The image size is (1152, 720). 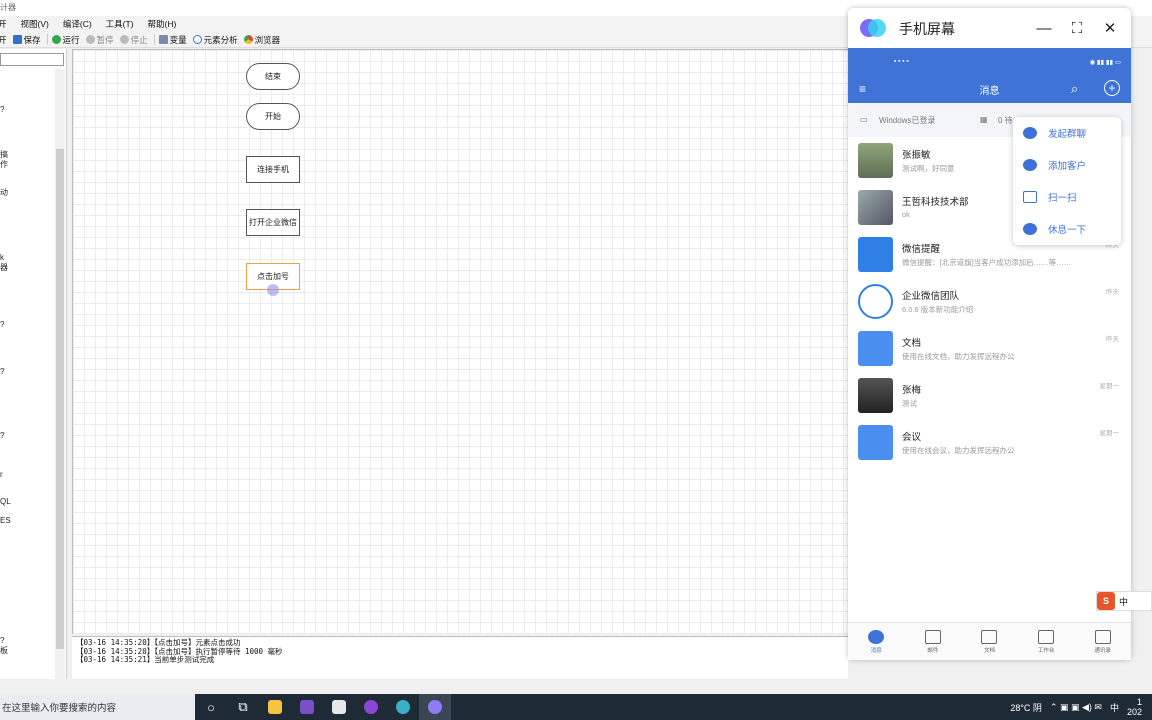 What do you see at coordinates (989, 395) in the screenshot?
I see `chat-item: 张梅 测试 星期一` at bounding box center [989, 395].